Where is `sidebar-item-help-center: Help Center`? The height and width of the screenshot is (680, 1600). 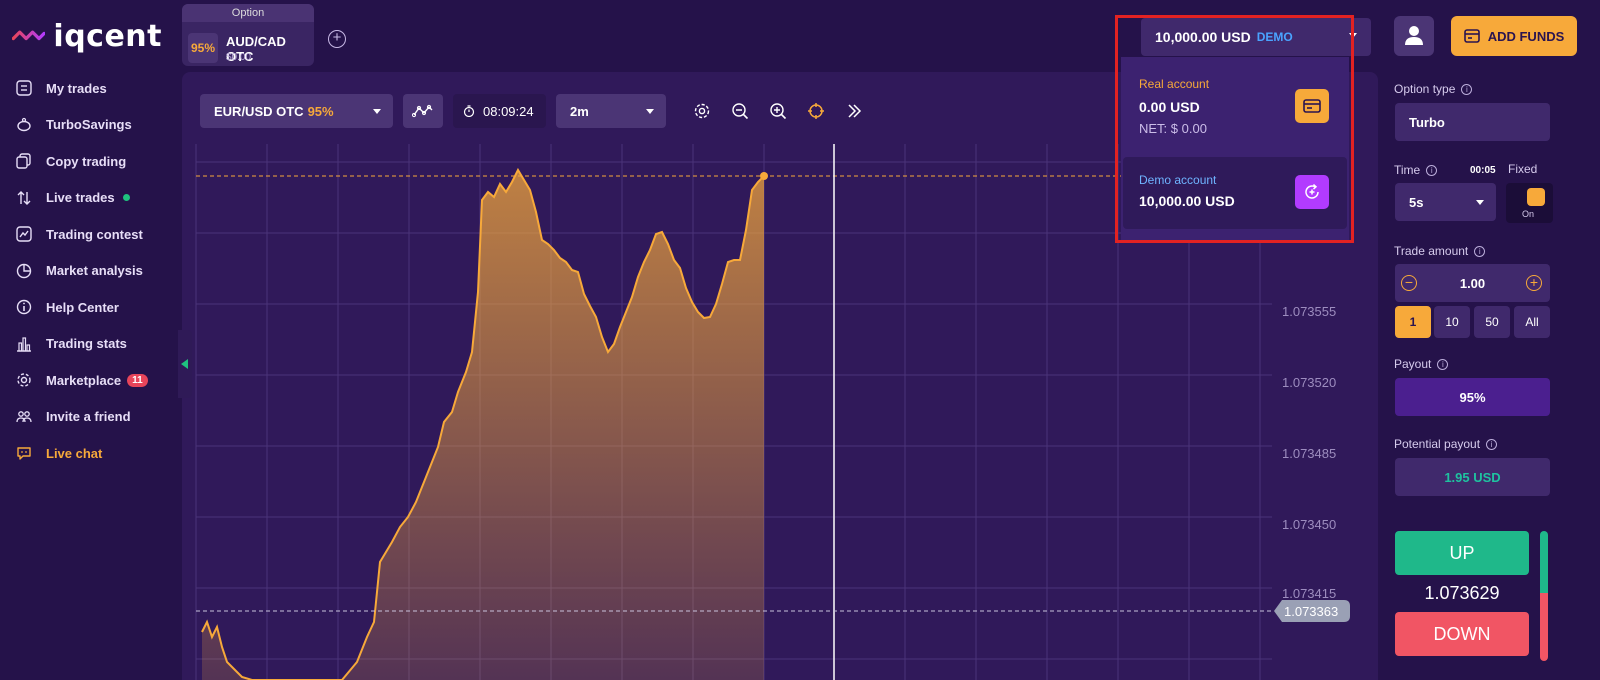 sidebar-item-help-center: Help Center is located at coordinates (90, 307).